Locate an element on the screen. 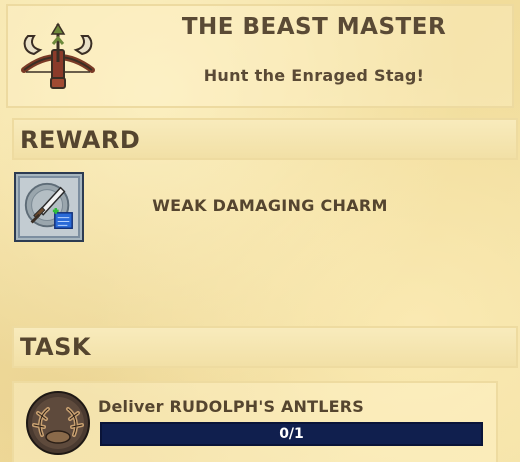 Image resolution: width=520 pixels, height=462 pixels. quest-subtitle: Hunt the Enraged Stag! is located at coordinates (314, 75).